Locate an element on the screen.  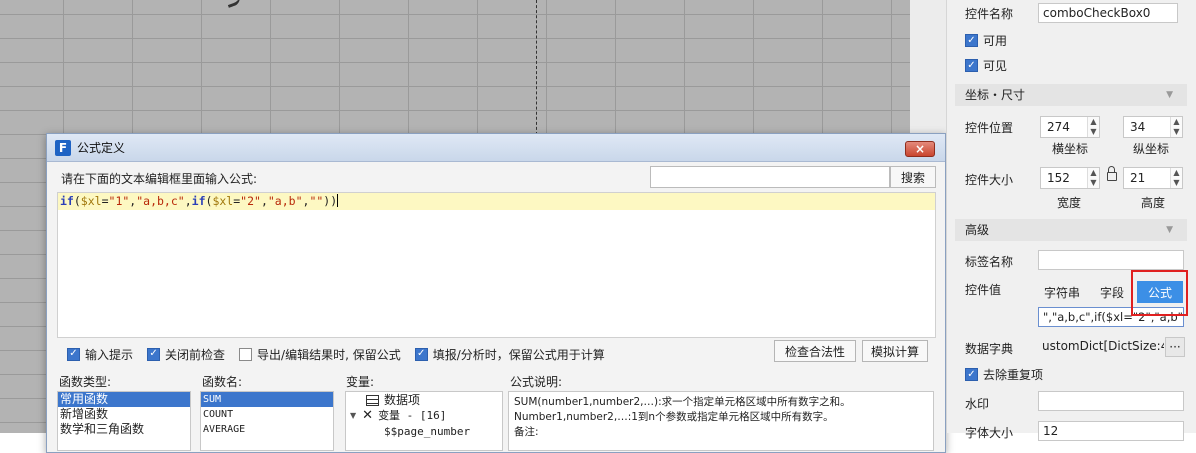
simulate-button: 模拟计算 is located at coordinates (895, 351).